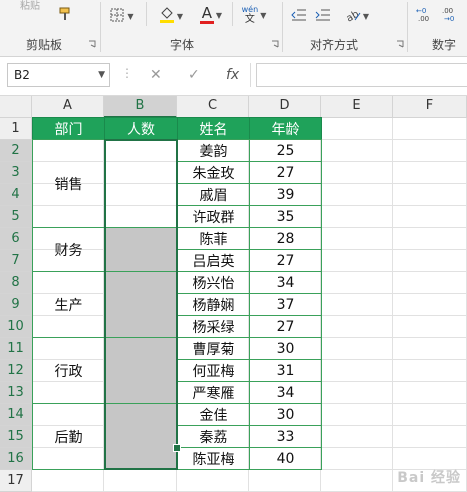 The image size is (467, 492). What do you see at coordinates (16, 327) in the screenshot?
I see `row-header-10: 10` at bounding box center [16, 327].